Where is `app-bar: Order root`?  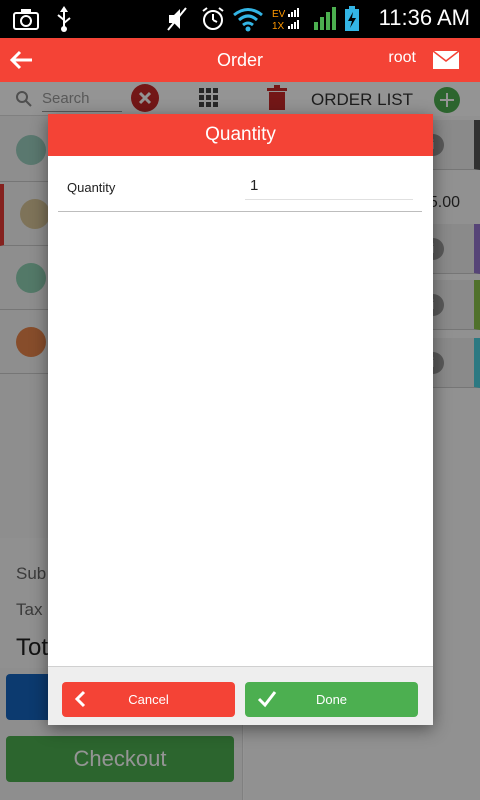 app-bar: Order root is located at coordinates (240, 60).